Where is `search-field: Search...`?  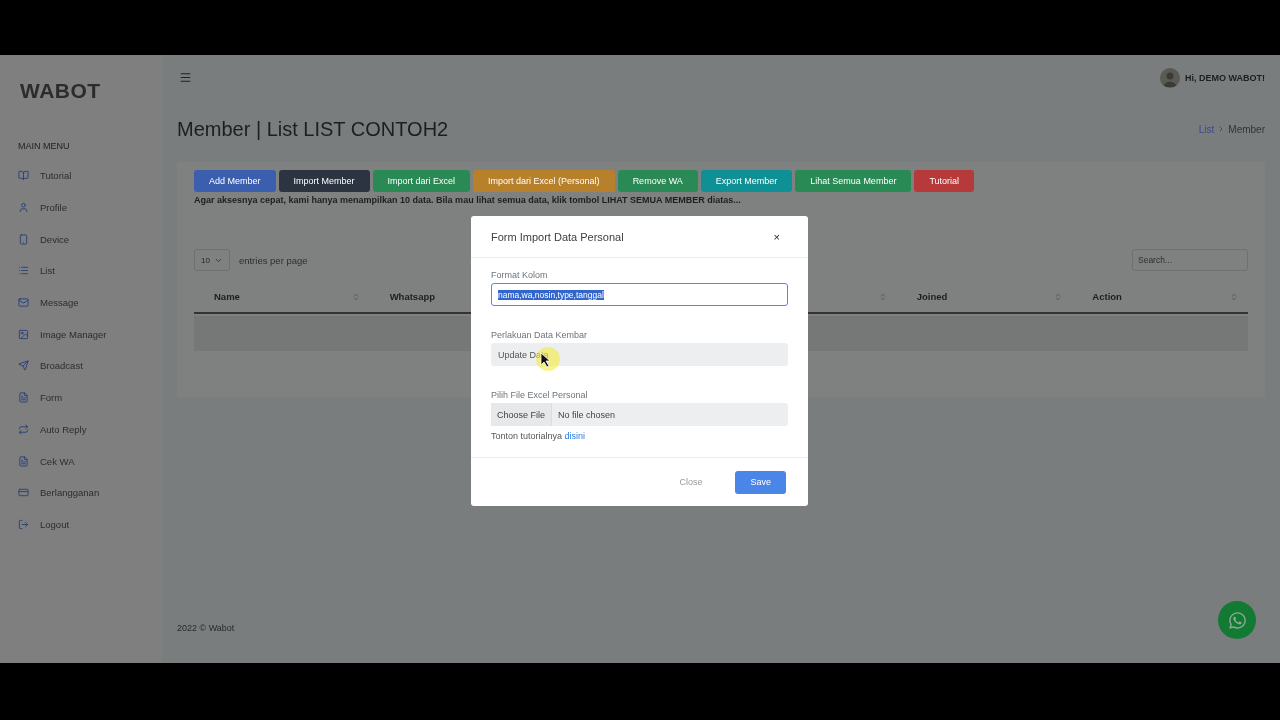 search-field: Search... is located at coordinates (1190, 260).